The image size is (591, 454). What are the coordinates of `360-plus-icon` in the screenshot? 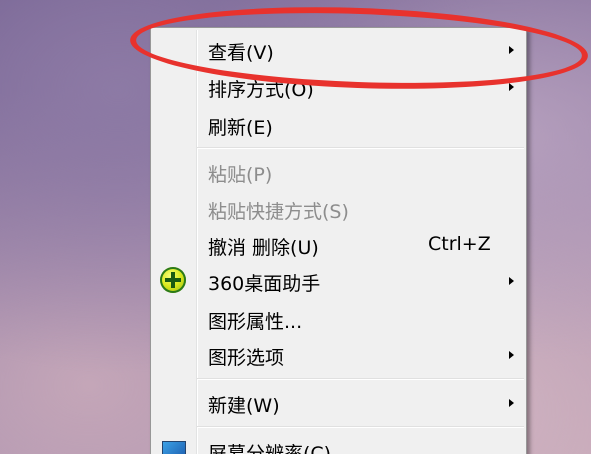 It's located at (173, 280).